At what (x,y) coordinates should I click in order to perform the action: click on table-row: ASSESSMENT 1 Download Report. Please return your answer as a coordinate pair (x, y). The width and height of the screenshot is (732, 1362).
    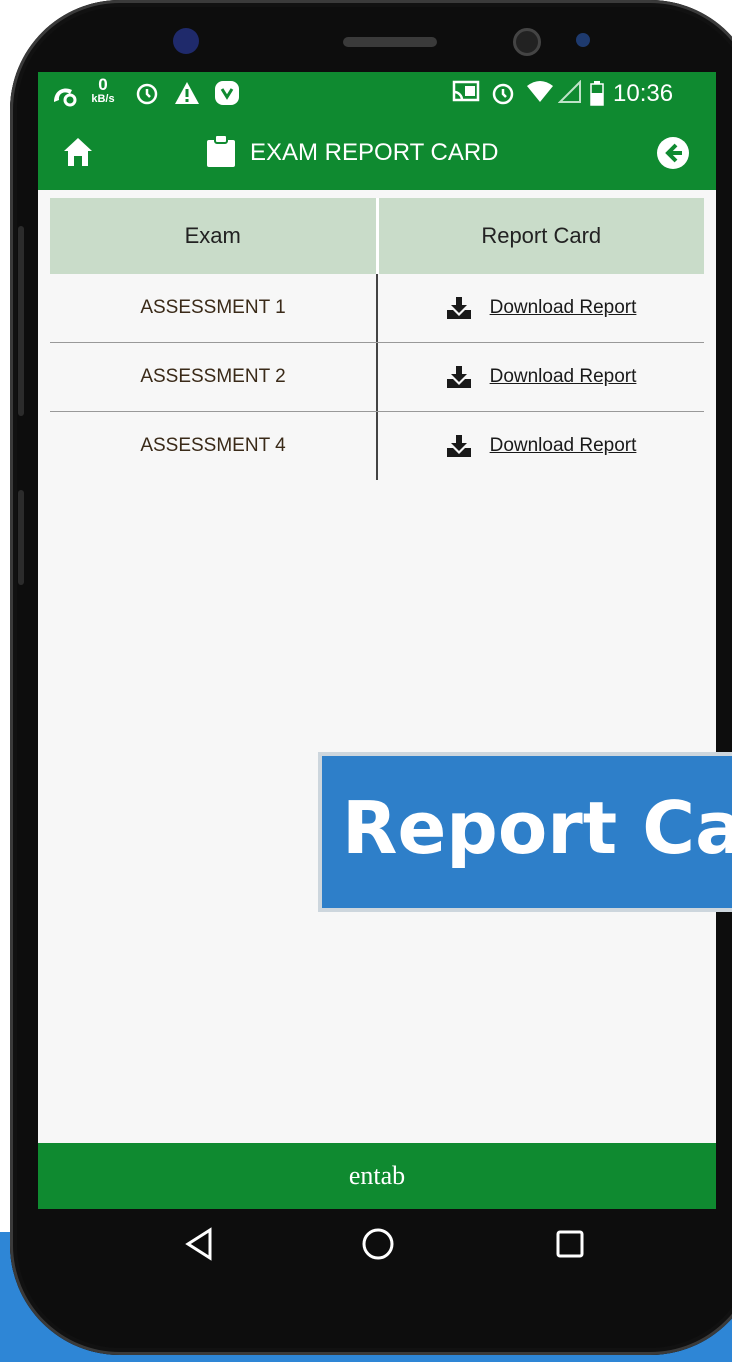
    Looking at the image, I should click on (377, 308).